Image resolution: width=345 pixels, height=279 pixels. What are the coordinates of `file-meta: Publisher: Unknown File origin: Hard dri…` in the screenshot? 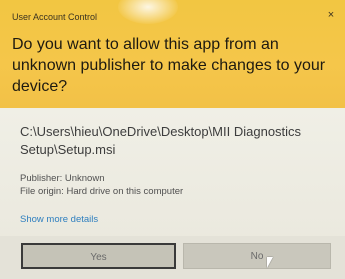 It's located at (101, 185).